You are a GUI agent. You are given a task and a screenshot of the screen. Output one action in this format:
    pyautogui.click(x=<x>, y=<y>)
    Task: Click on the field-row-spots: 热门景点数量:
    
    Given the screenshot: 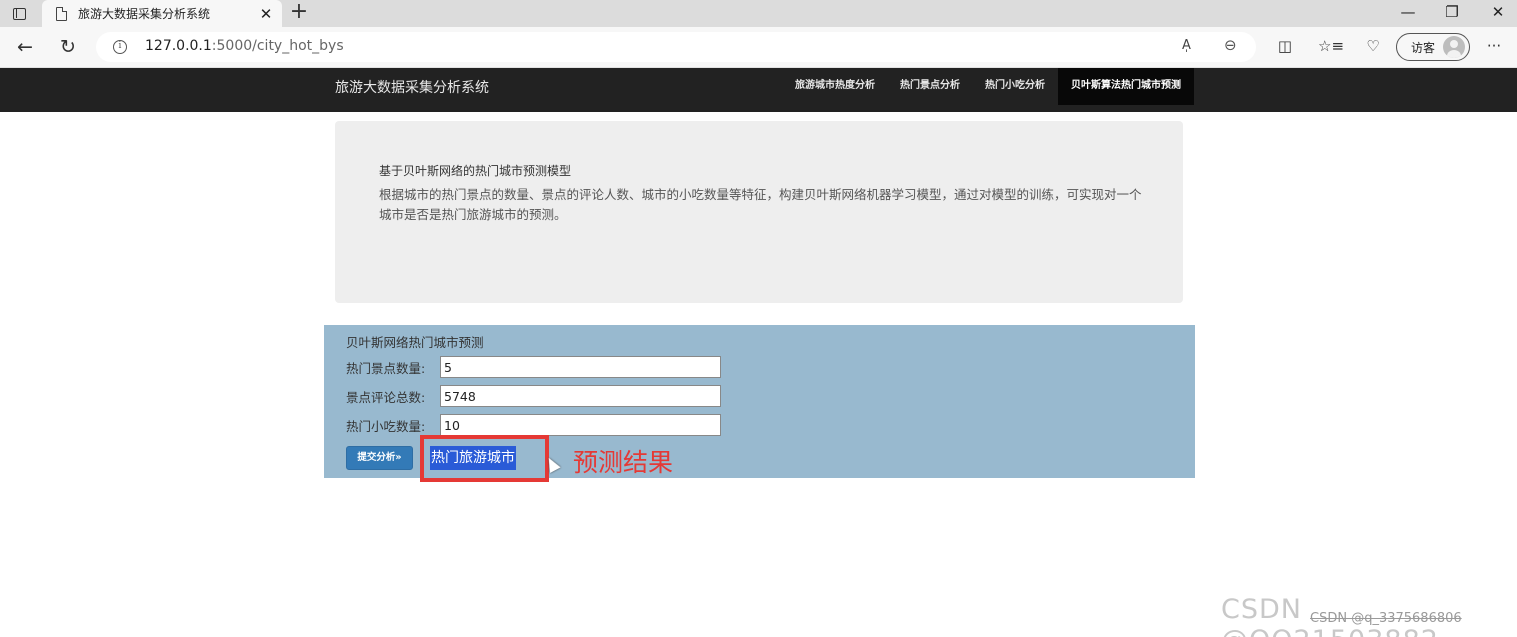 What is the action you would take?
    pyautogui.click(x=533, y=367)
    